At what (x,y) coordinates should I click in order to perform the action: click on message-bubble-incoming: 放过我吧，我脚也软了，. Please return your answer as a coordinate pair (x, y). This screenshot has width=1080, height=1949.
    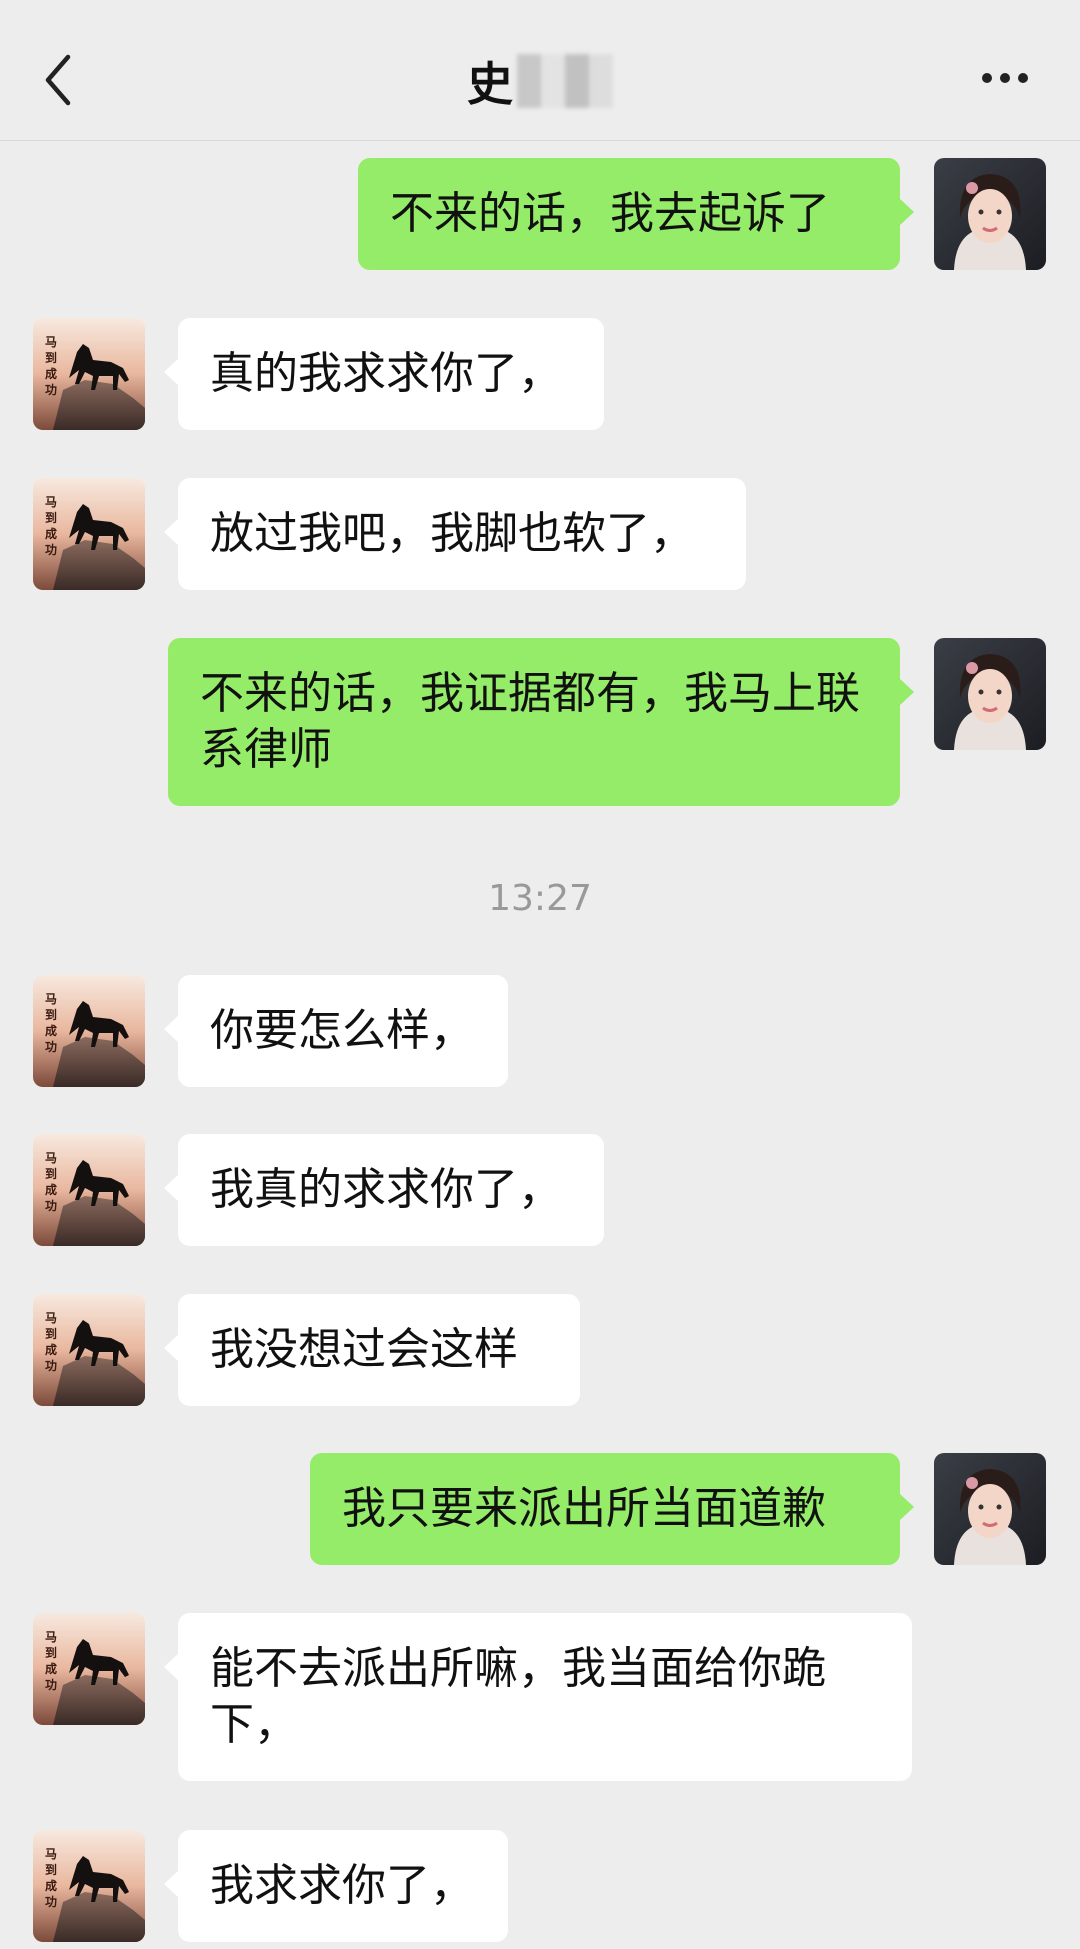
    Looking at the image, I should click on (455, 534).